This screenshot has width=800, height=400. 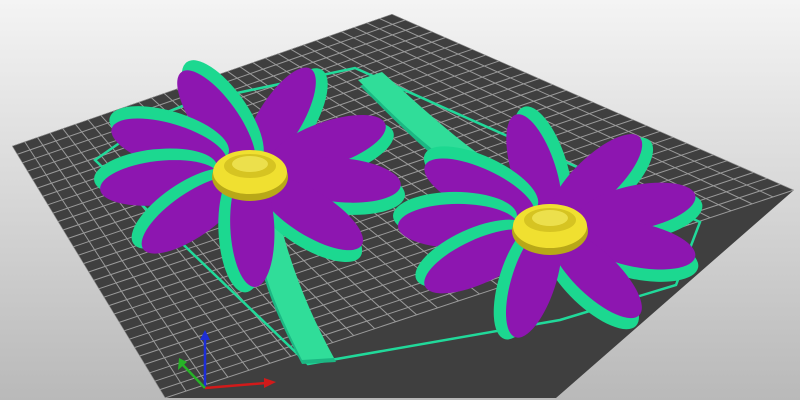 I want to click on flower-left-center, so click(x=250, y=175).